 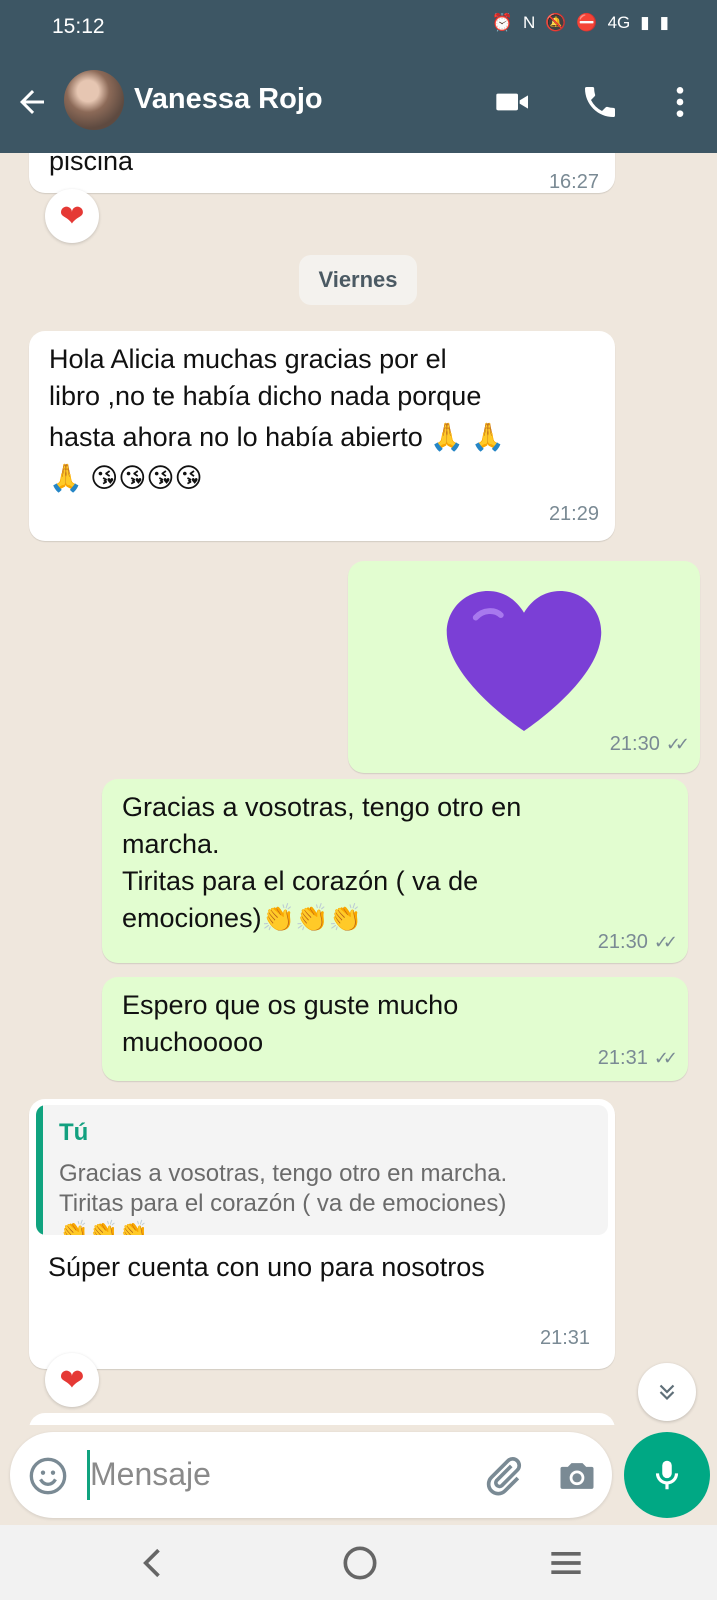 What do you see at coordinates (680, 102) in the screenshot?
I see `more-vert-icon` at bounding box center [680, 102].